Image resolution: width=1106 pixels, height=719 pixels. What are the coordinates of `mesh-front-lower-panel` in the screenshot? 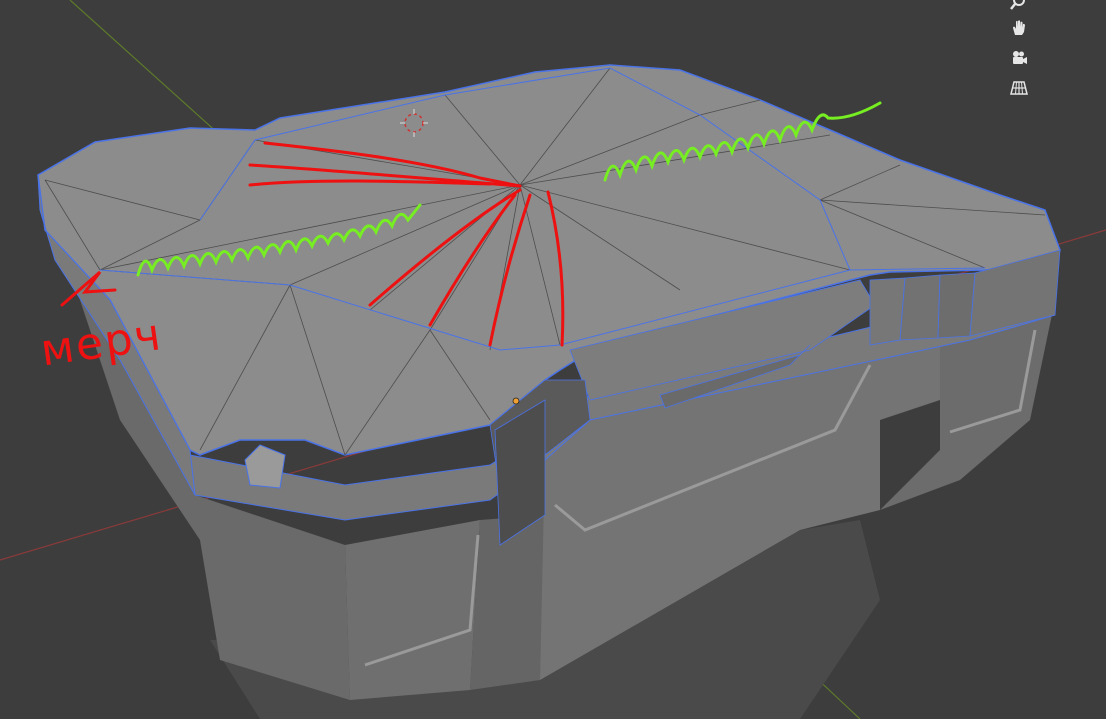 It's located at (412, 610).